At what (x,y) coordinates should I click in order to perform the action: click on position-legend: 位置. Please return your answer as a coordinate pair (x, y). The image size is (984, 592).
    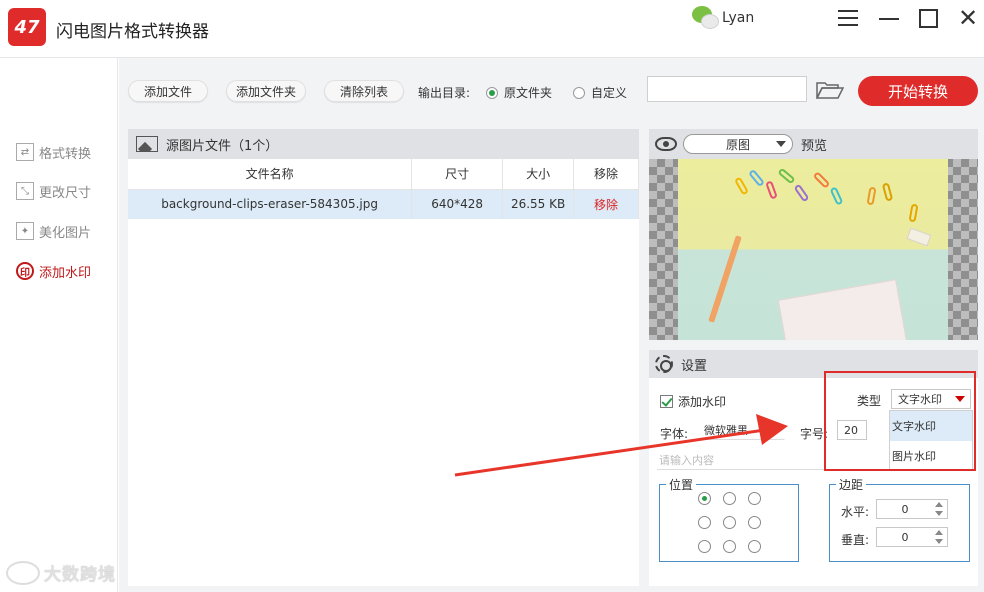
    Looking at the image, I should click on (681, 485).